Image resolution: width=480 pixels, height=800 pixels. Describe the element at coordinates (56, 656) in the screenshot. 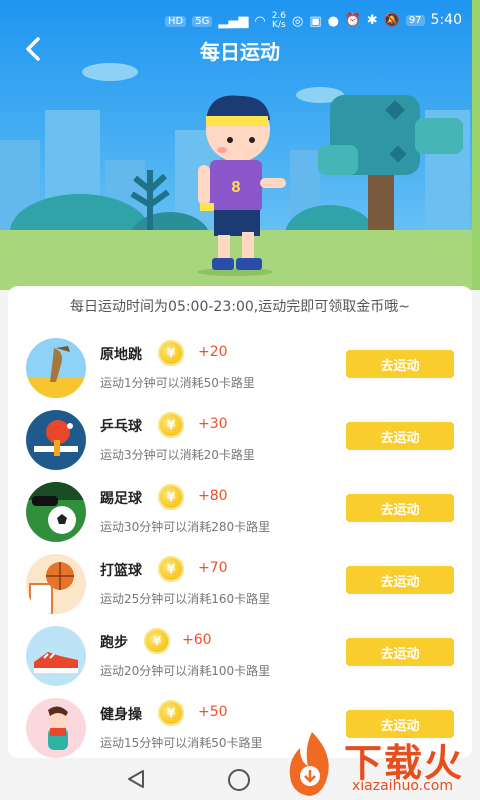

I see `running-shoe-illustration-icon` at that location.